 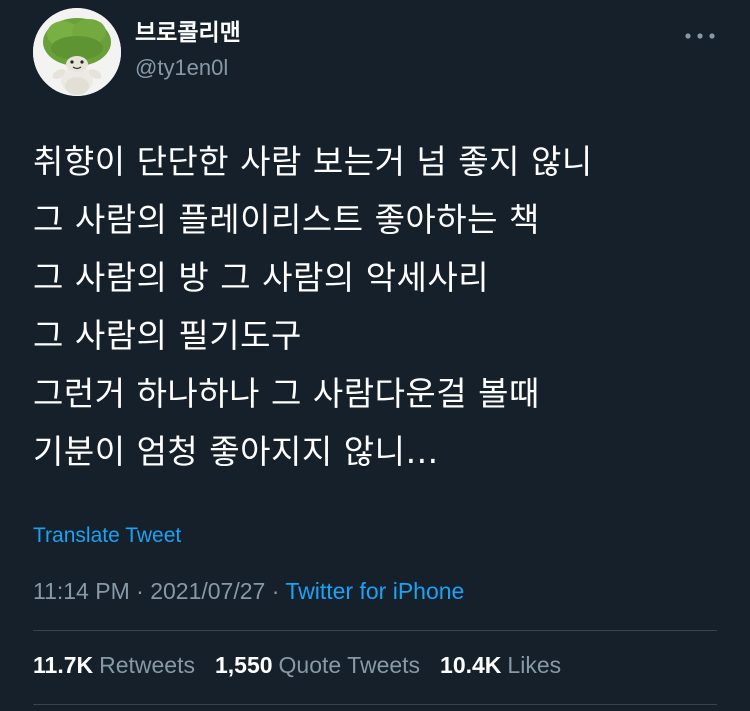 What do you see at coordinates (208, 591) in the screenshot?
I see `tweet-date: 2021/07/27` at bounding box center [208, 591].